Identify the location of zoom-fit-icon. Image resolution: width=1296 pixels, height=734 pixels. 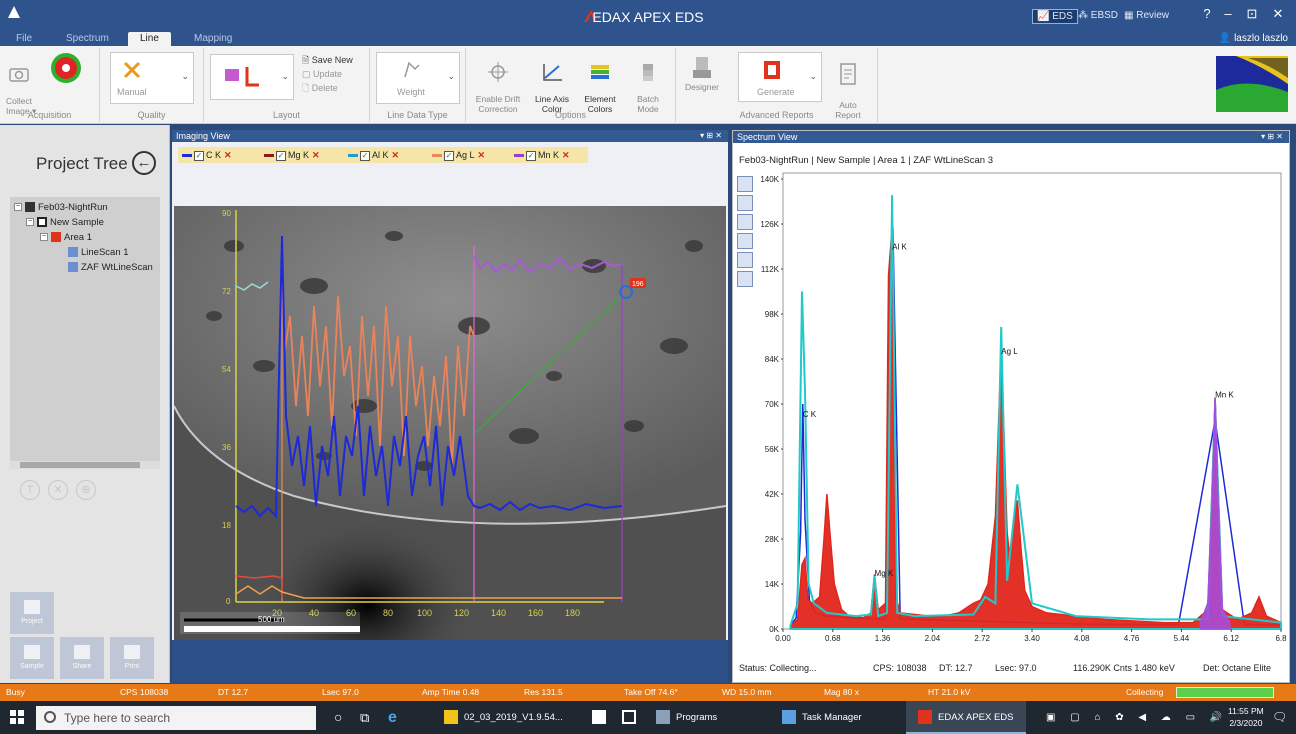
(745, 184).